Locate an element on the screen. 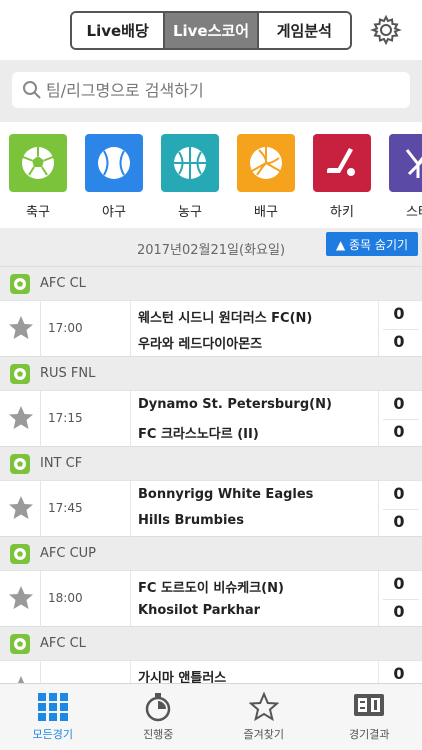  basketball-icon is located at coordinates (190, 163).